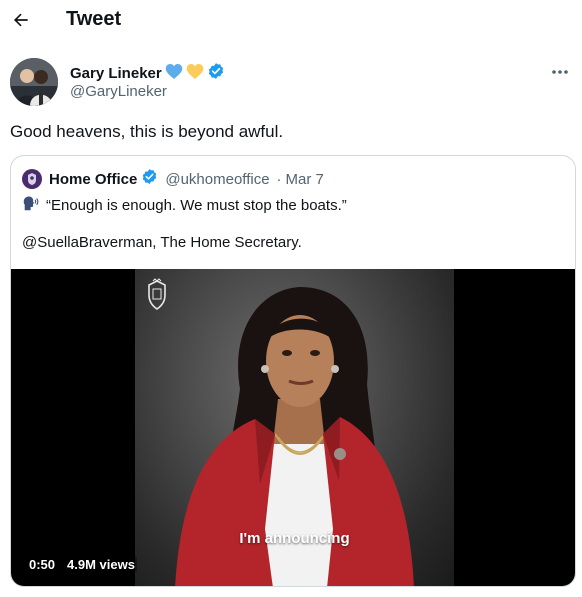 The image size is (582, 597). Describe the element at coordinates (94, 19) in the screenshot. I see `page-title: Tweet` at that location.